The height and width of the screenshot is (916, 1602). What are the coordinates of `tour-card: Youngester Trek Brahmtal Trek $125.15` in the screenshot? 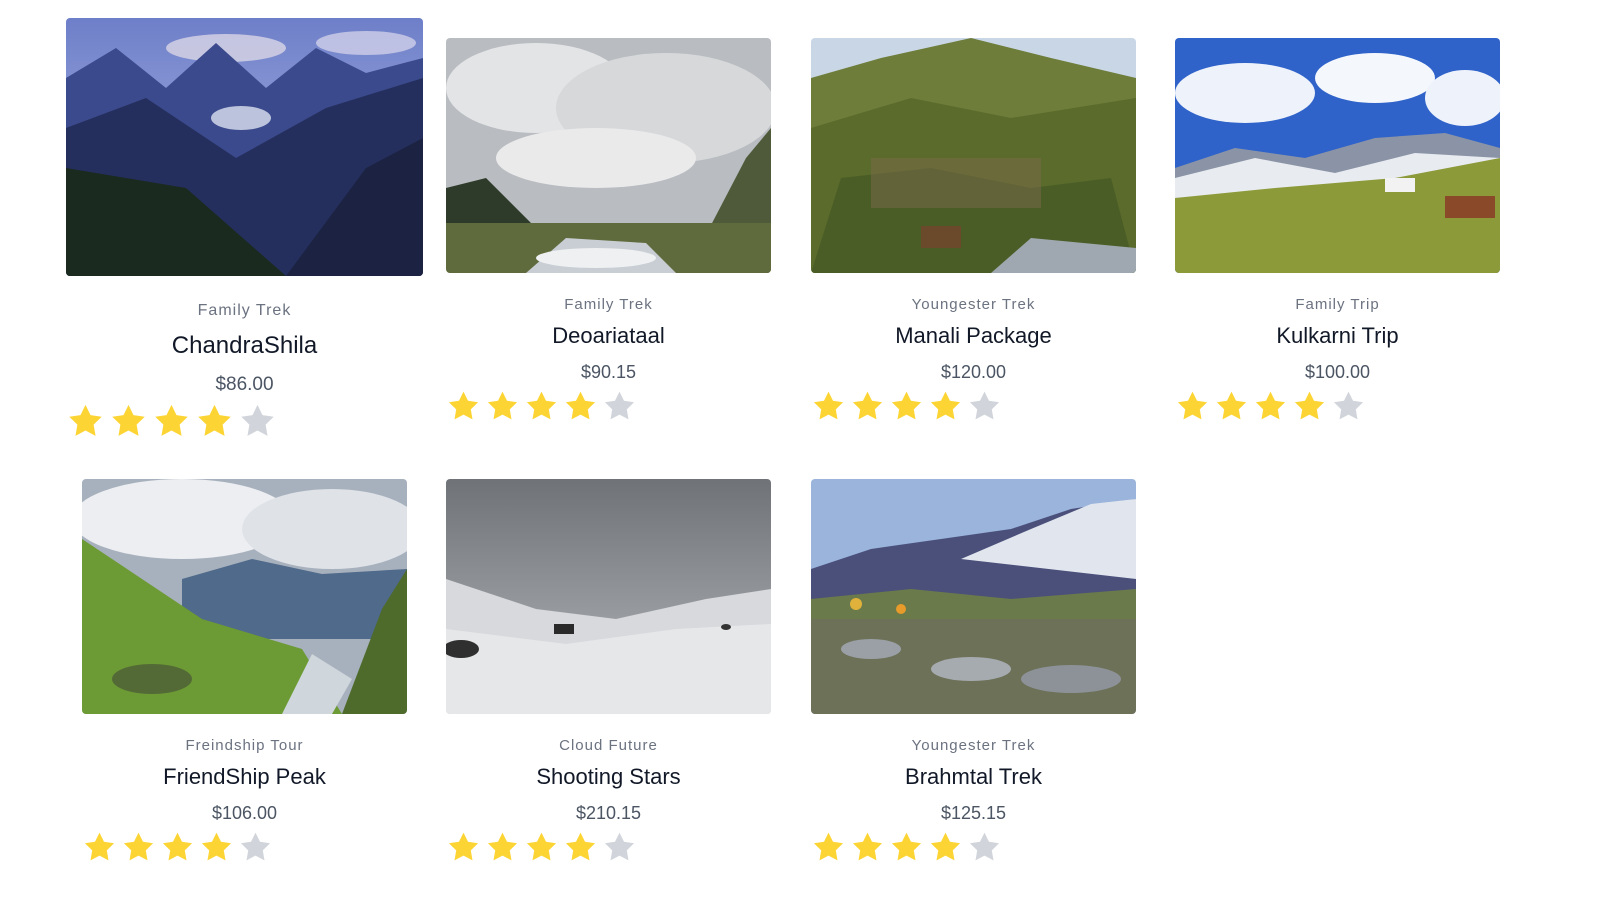 It's located at (973, 672).